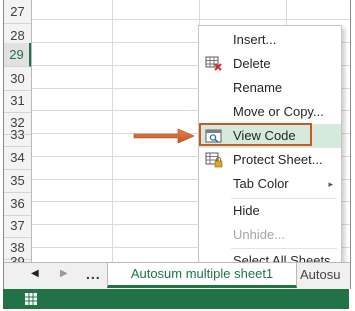 The height and width of the screenshot is (311, 355). I want to click on sheet-tab-bar: ◀ ▶ ... Autosum multiple sheet1 Autosu, so click(177, 275).